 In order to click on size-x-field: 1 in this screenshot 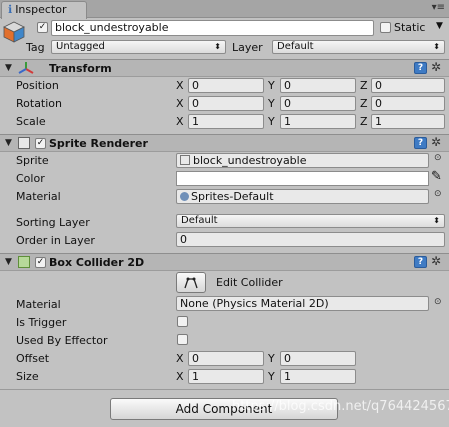, I will do `click(226, 376)`.